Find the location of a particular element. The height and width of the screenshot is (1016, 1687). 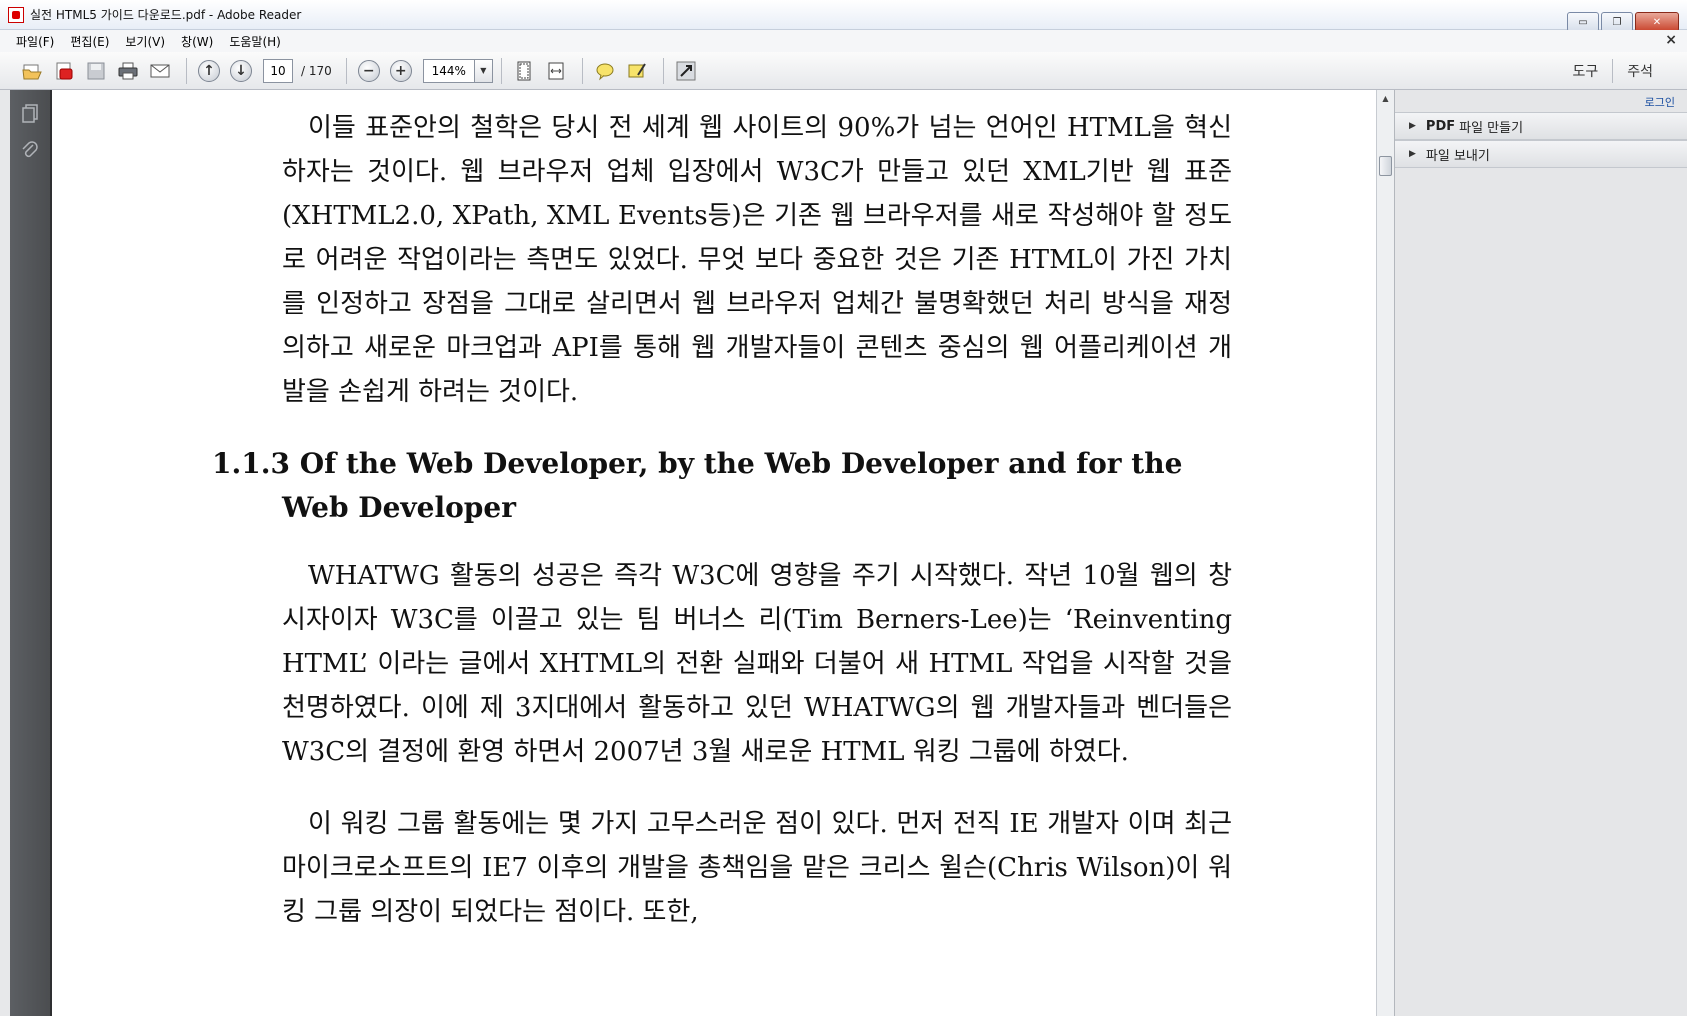

create-pdf-label-bold: PDF is located at coordinates (1440, 126).